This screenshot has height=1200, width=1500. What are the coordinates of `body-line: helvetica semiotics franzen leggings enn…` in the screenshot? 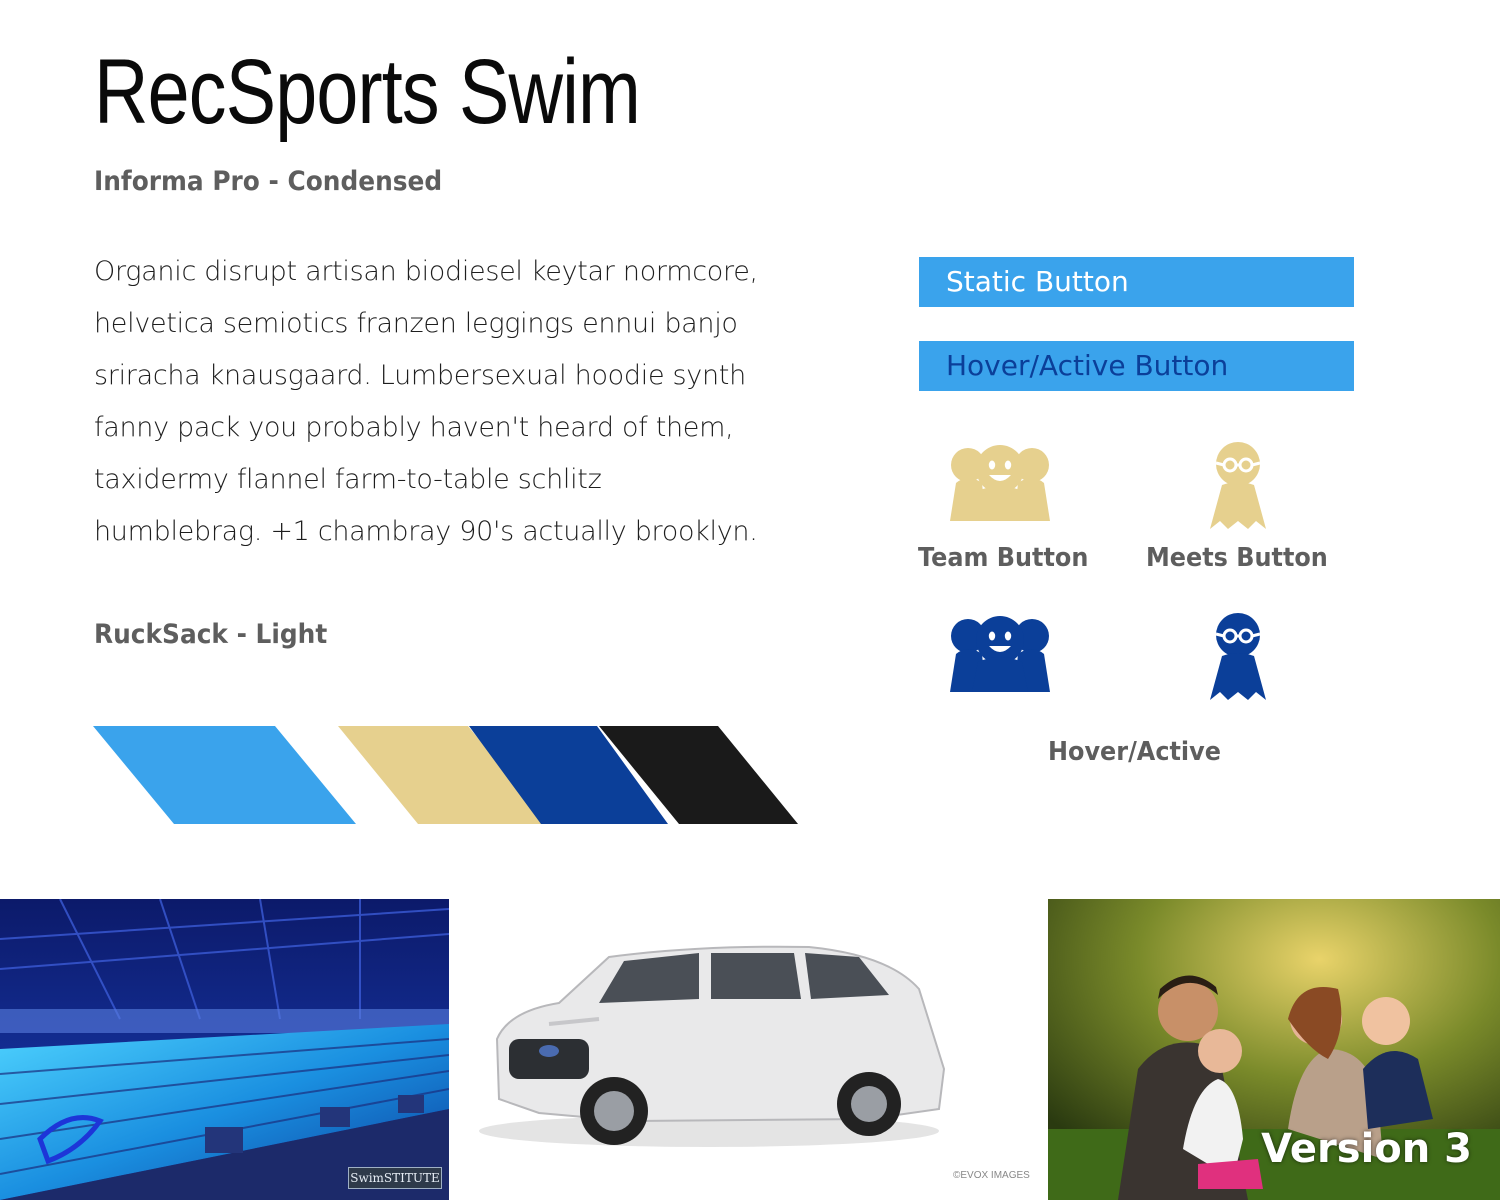 It's located at (416, 323).